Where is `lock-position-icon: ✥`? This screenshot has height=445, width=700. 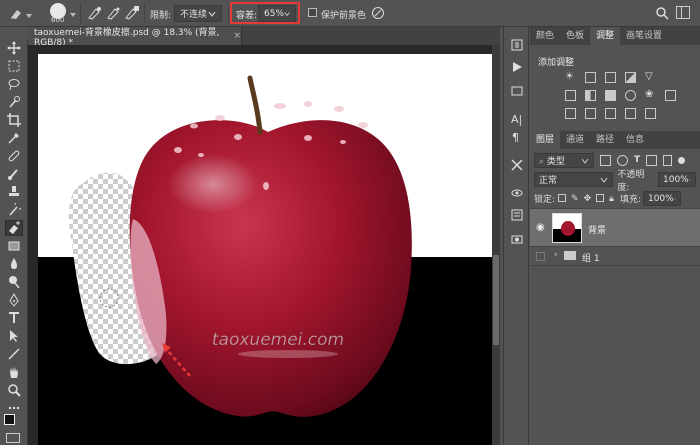
lock-position-icon: ✥ is located at coordinates (588, 199).